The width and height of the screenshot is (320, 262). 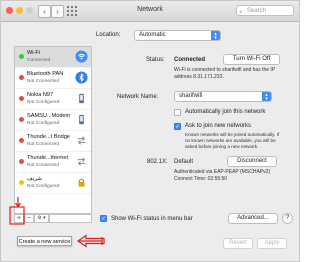 I want to click on annotation-left-arrow-icon, so click(x=90, y=241).